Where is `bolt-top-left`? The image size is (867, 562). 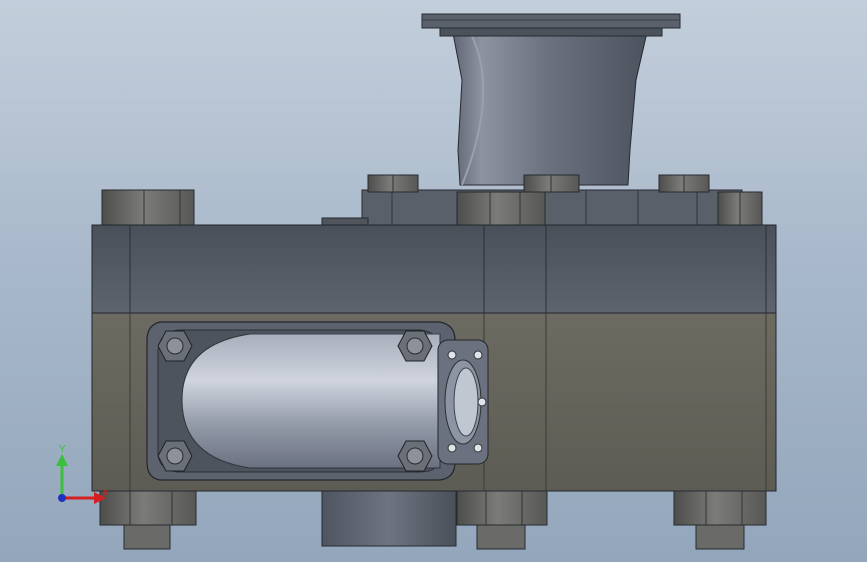
bolt-top-left is located at coordinates (148, 208).